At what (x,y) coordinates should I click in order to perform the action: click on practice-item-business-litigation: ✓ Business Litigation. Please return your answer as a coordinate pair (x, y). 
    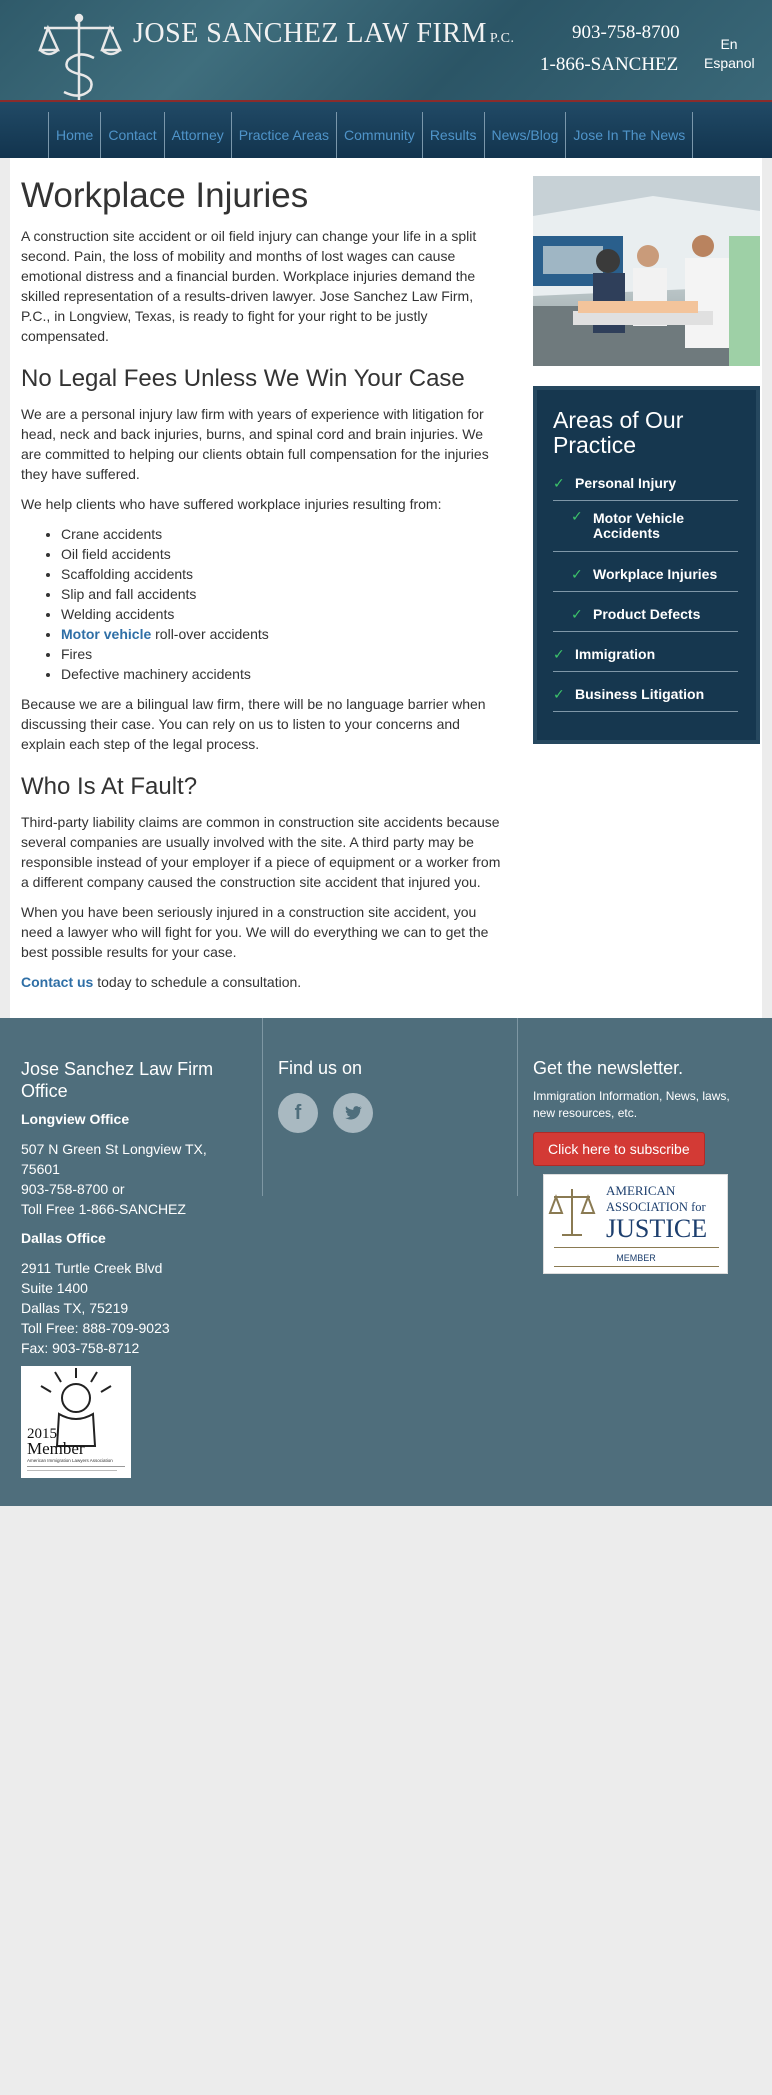
    Looking at the image, I should click on (645, 692).